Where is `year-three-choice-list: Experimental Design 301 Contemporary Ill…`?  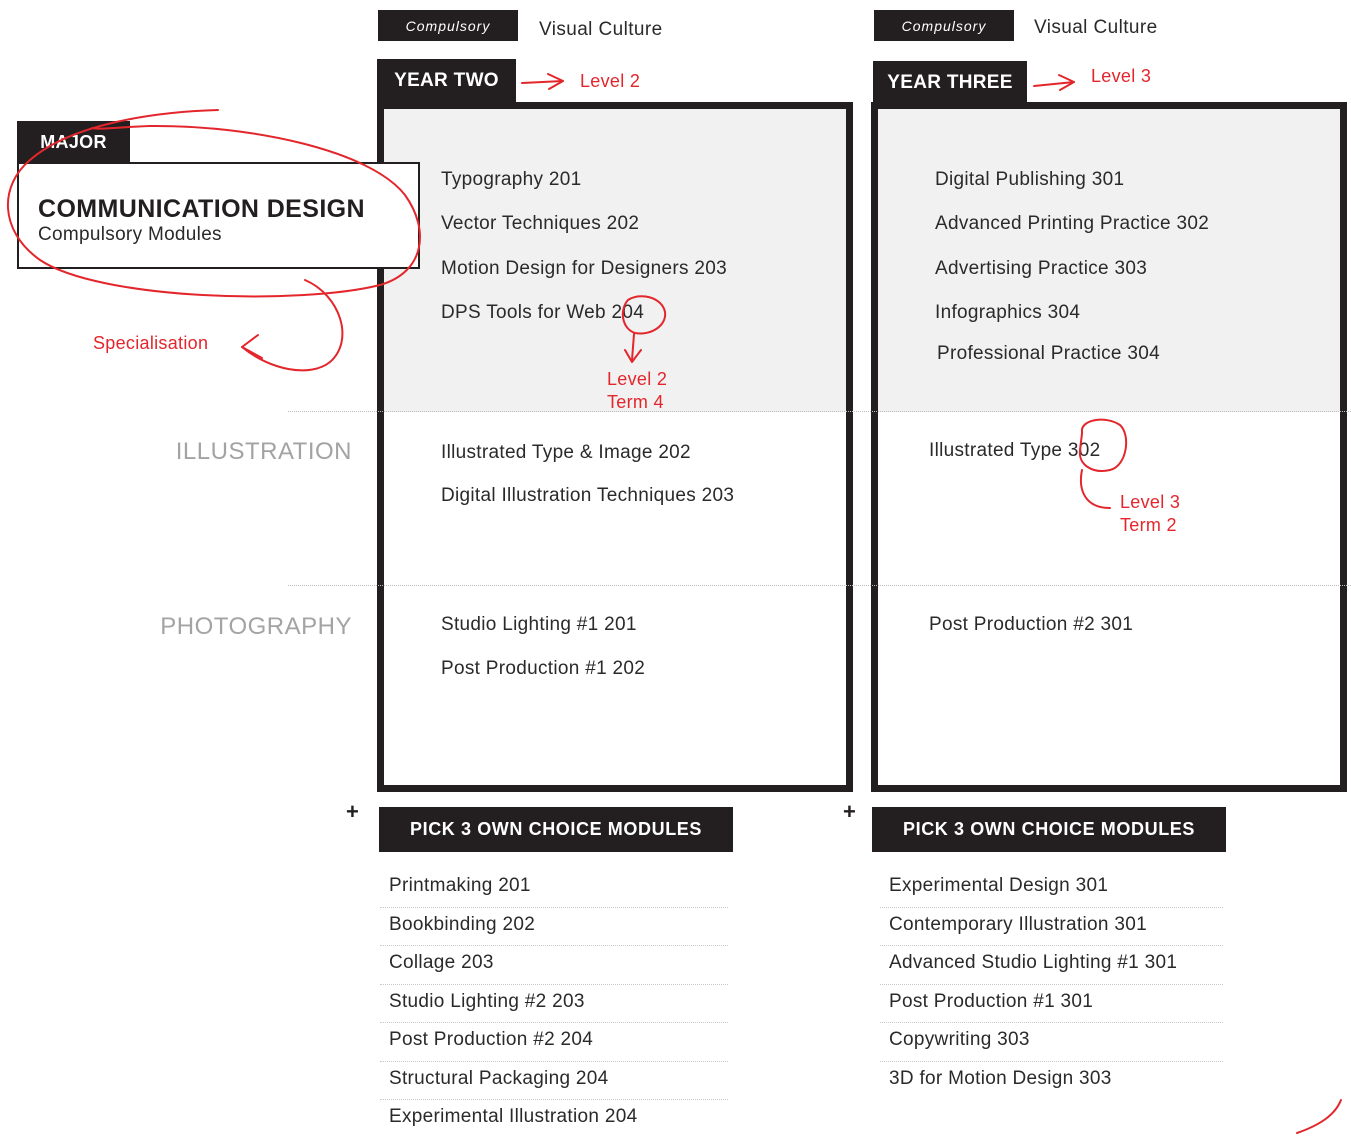 year-three-choice-list: Experimental Design 301 Contemporary Ill… is located at coordinates (1051, 984).